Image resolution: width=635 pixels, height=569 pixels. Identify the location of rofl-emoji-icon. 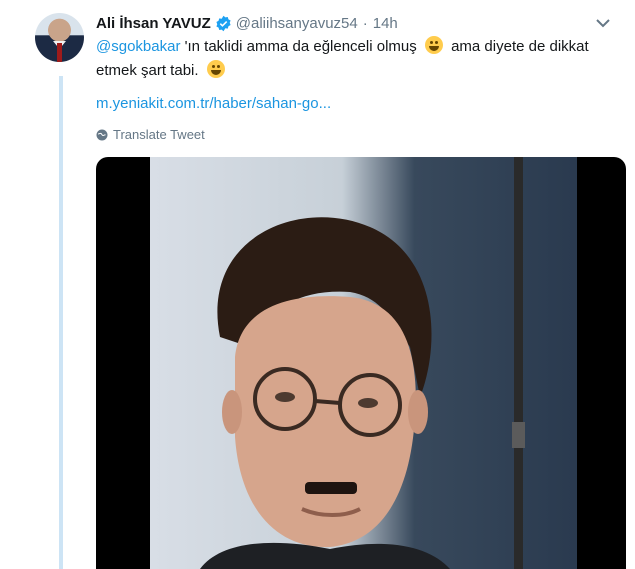
(433, 45).